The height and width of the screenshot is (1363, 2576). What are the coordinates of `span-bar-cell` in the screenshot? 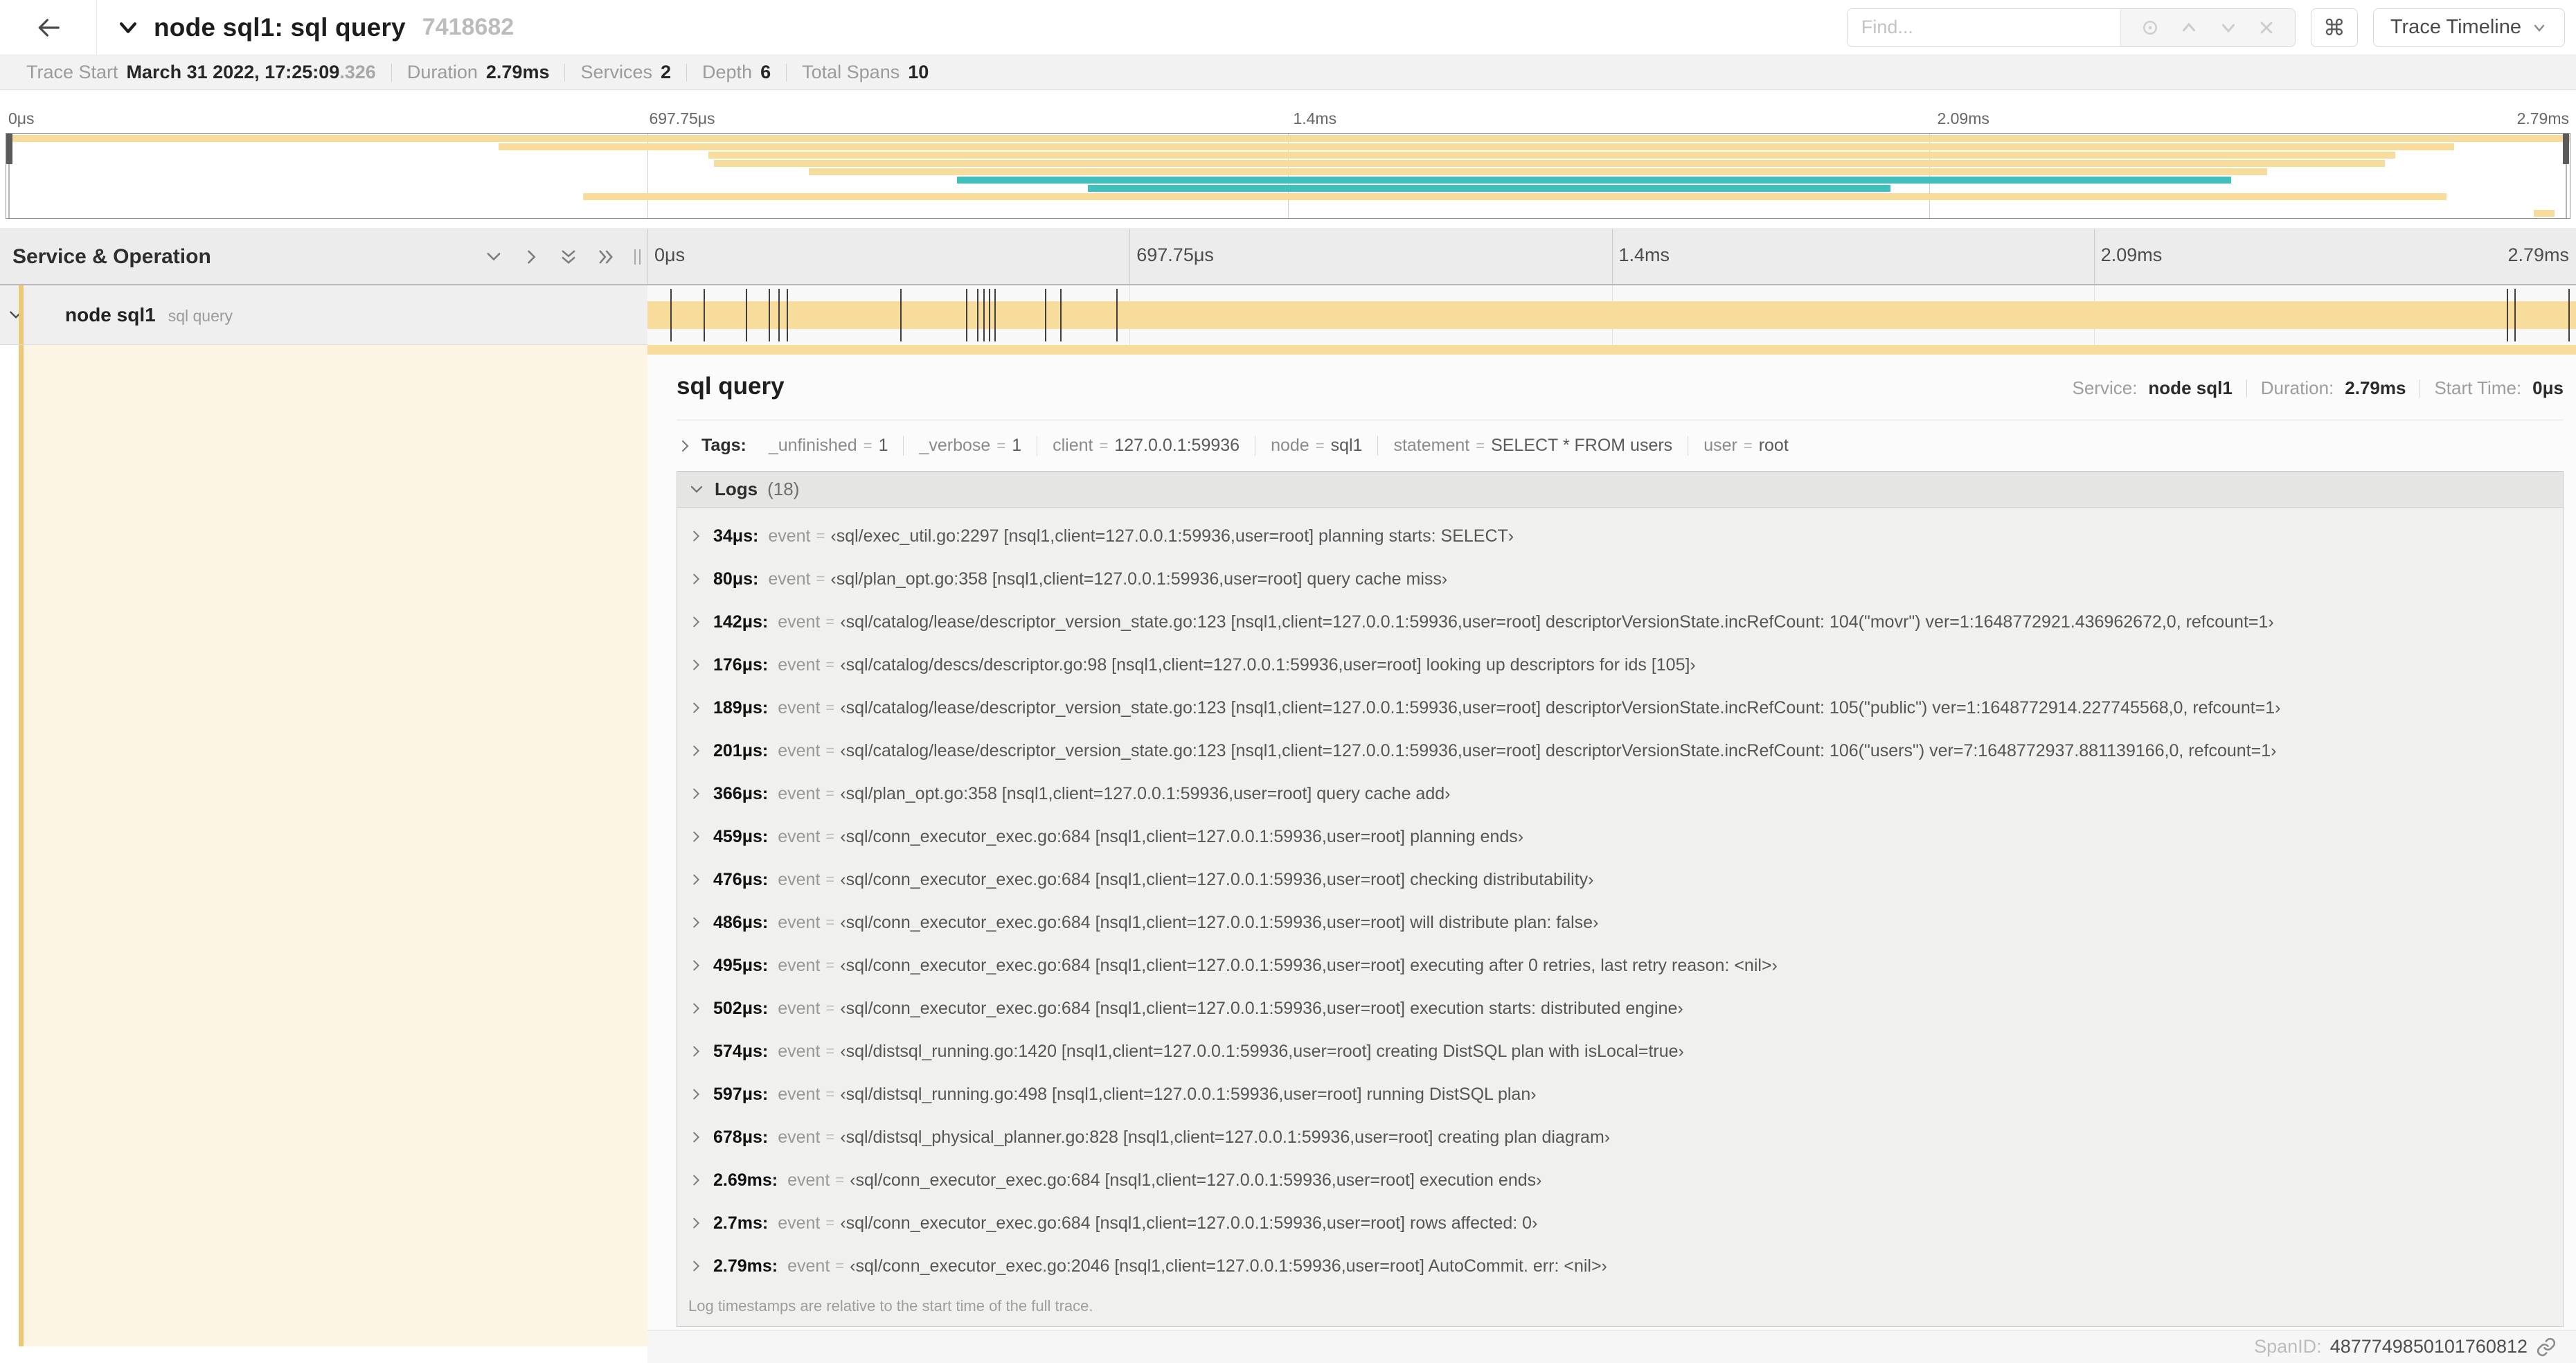 It's located at (1612, 315).